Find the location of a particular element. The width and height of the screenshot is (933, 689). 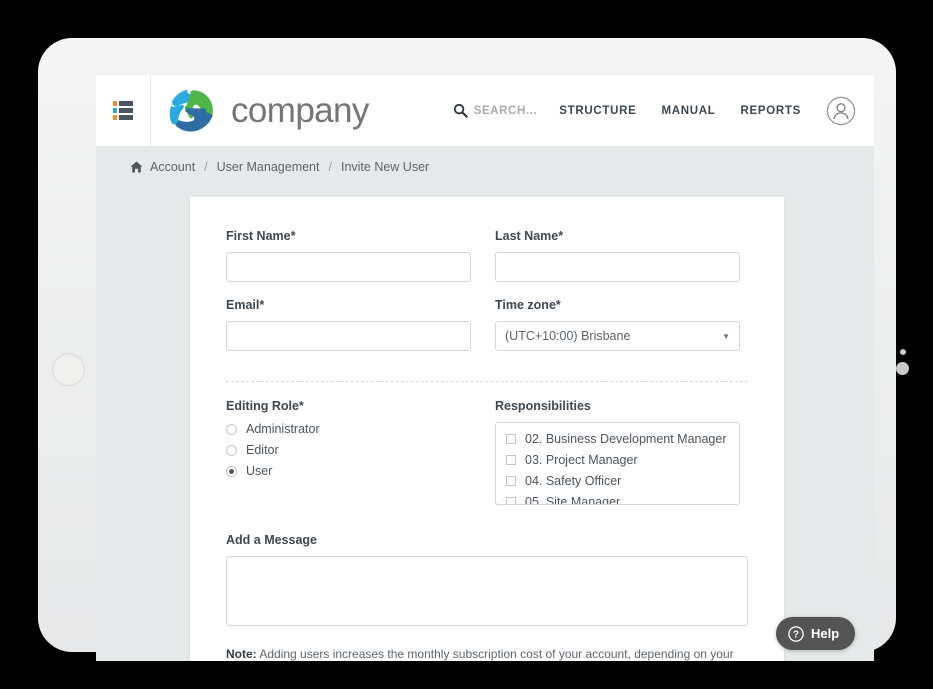

radio-editor: Editor is located at coordinates (348, 450).